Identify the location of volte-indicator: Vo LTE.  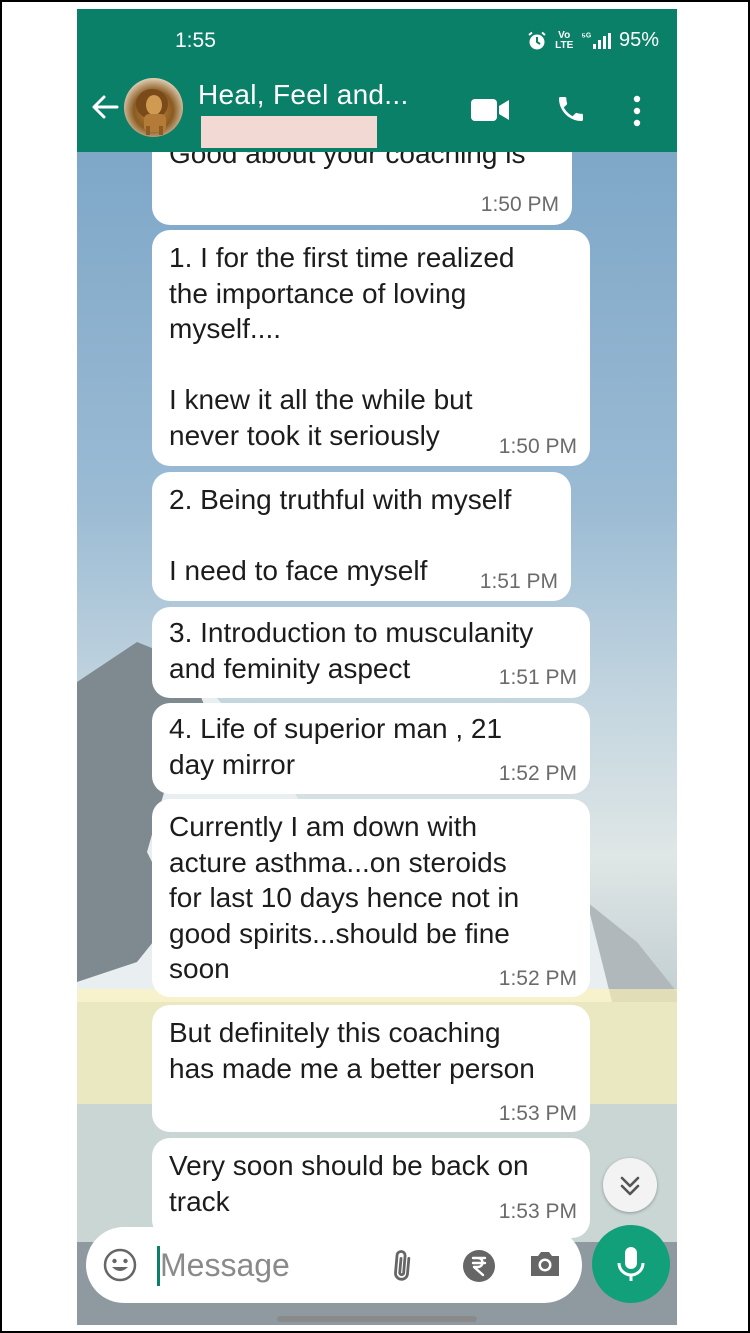
(564, 40).